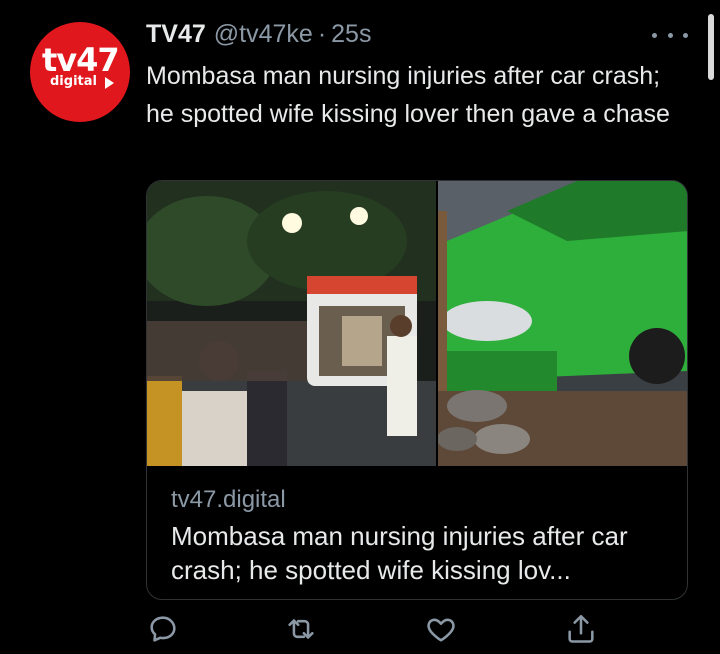 This screenshot has width=720, height=654. What do you see at coordinates (263, 34) in the screenshot?
I see `user-handle: @tv47ke` at bounding box center [263, 34].